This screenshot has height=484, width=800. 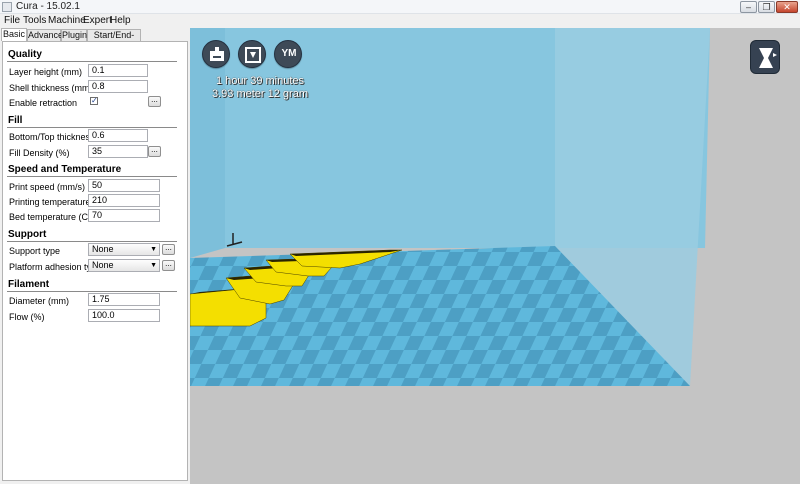 What do you see at coordinates (787, 7) in the screenshot?
I see `close-icon: ✕` at bounding box center [787, 7].